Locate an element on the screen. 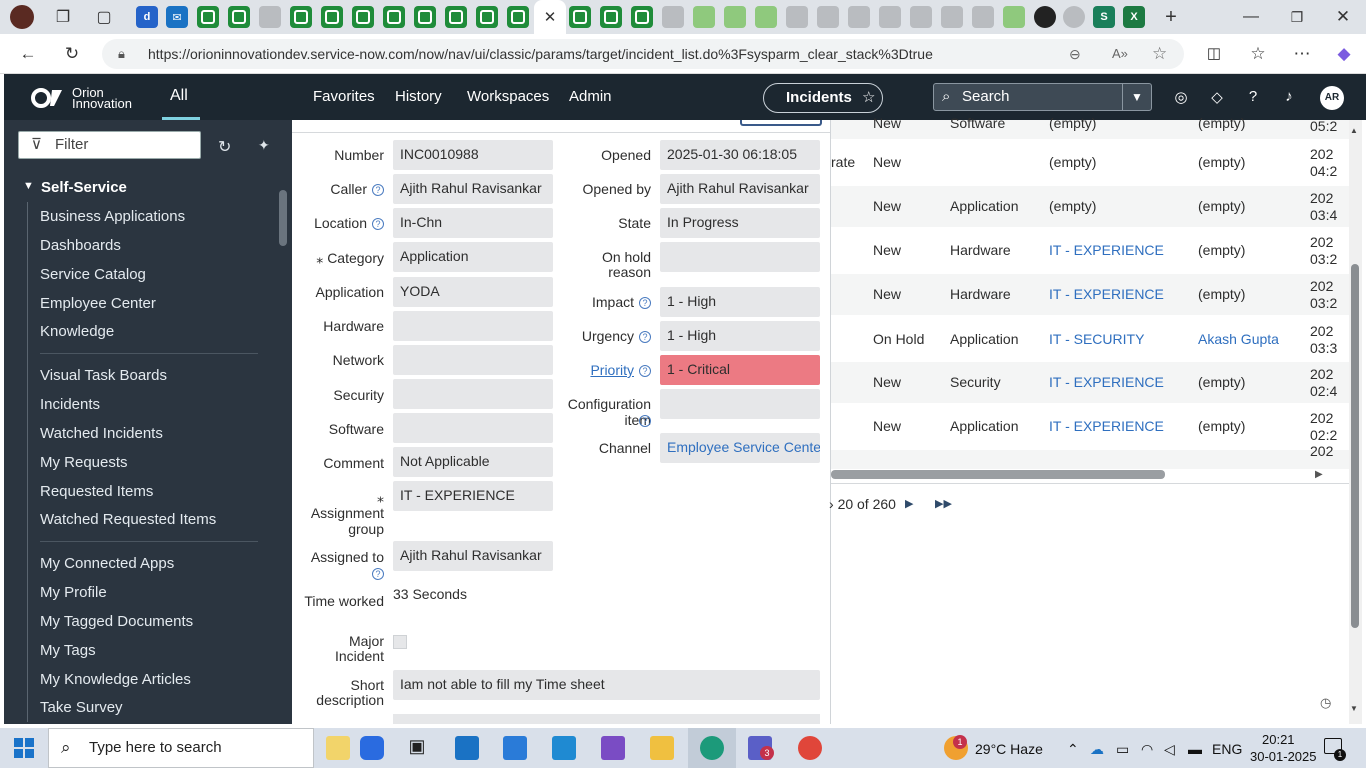 This screenshot has height=768, width=1366. sidebar-item-incidents: Incidents is located at coordinates (70, 404).